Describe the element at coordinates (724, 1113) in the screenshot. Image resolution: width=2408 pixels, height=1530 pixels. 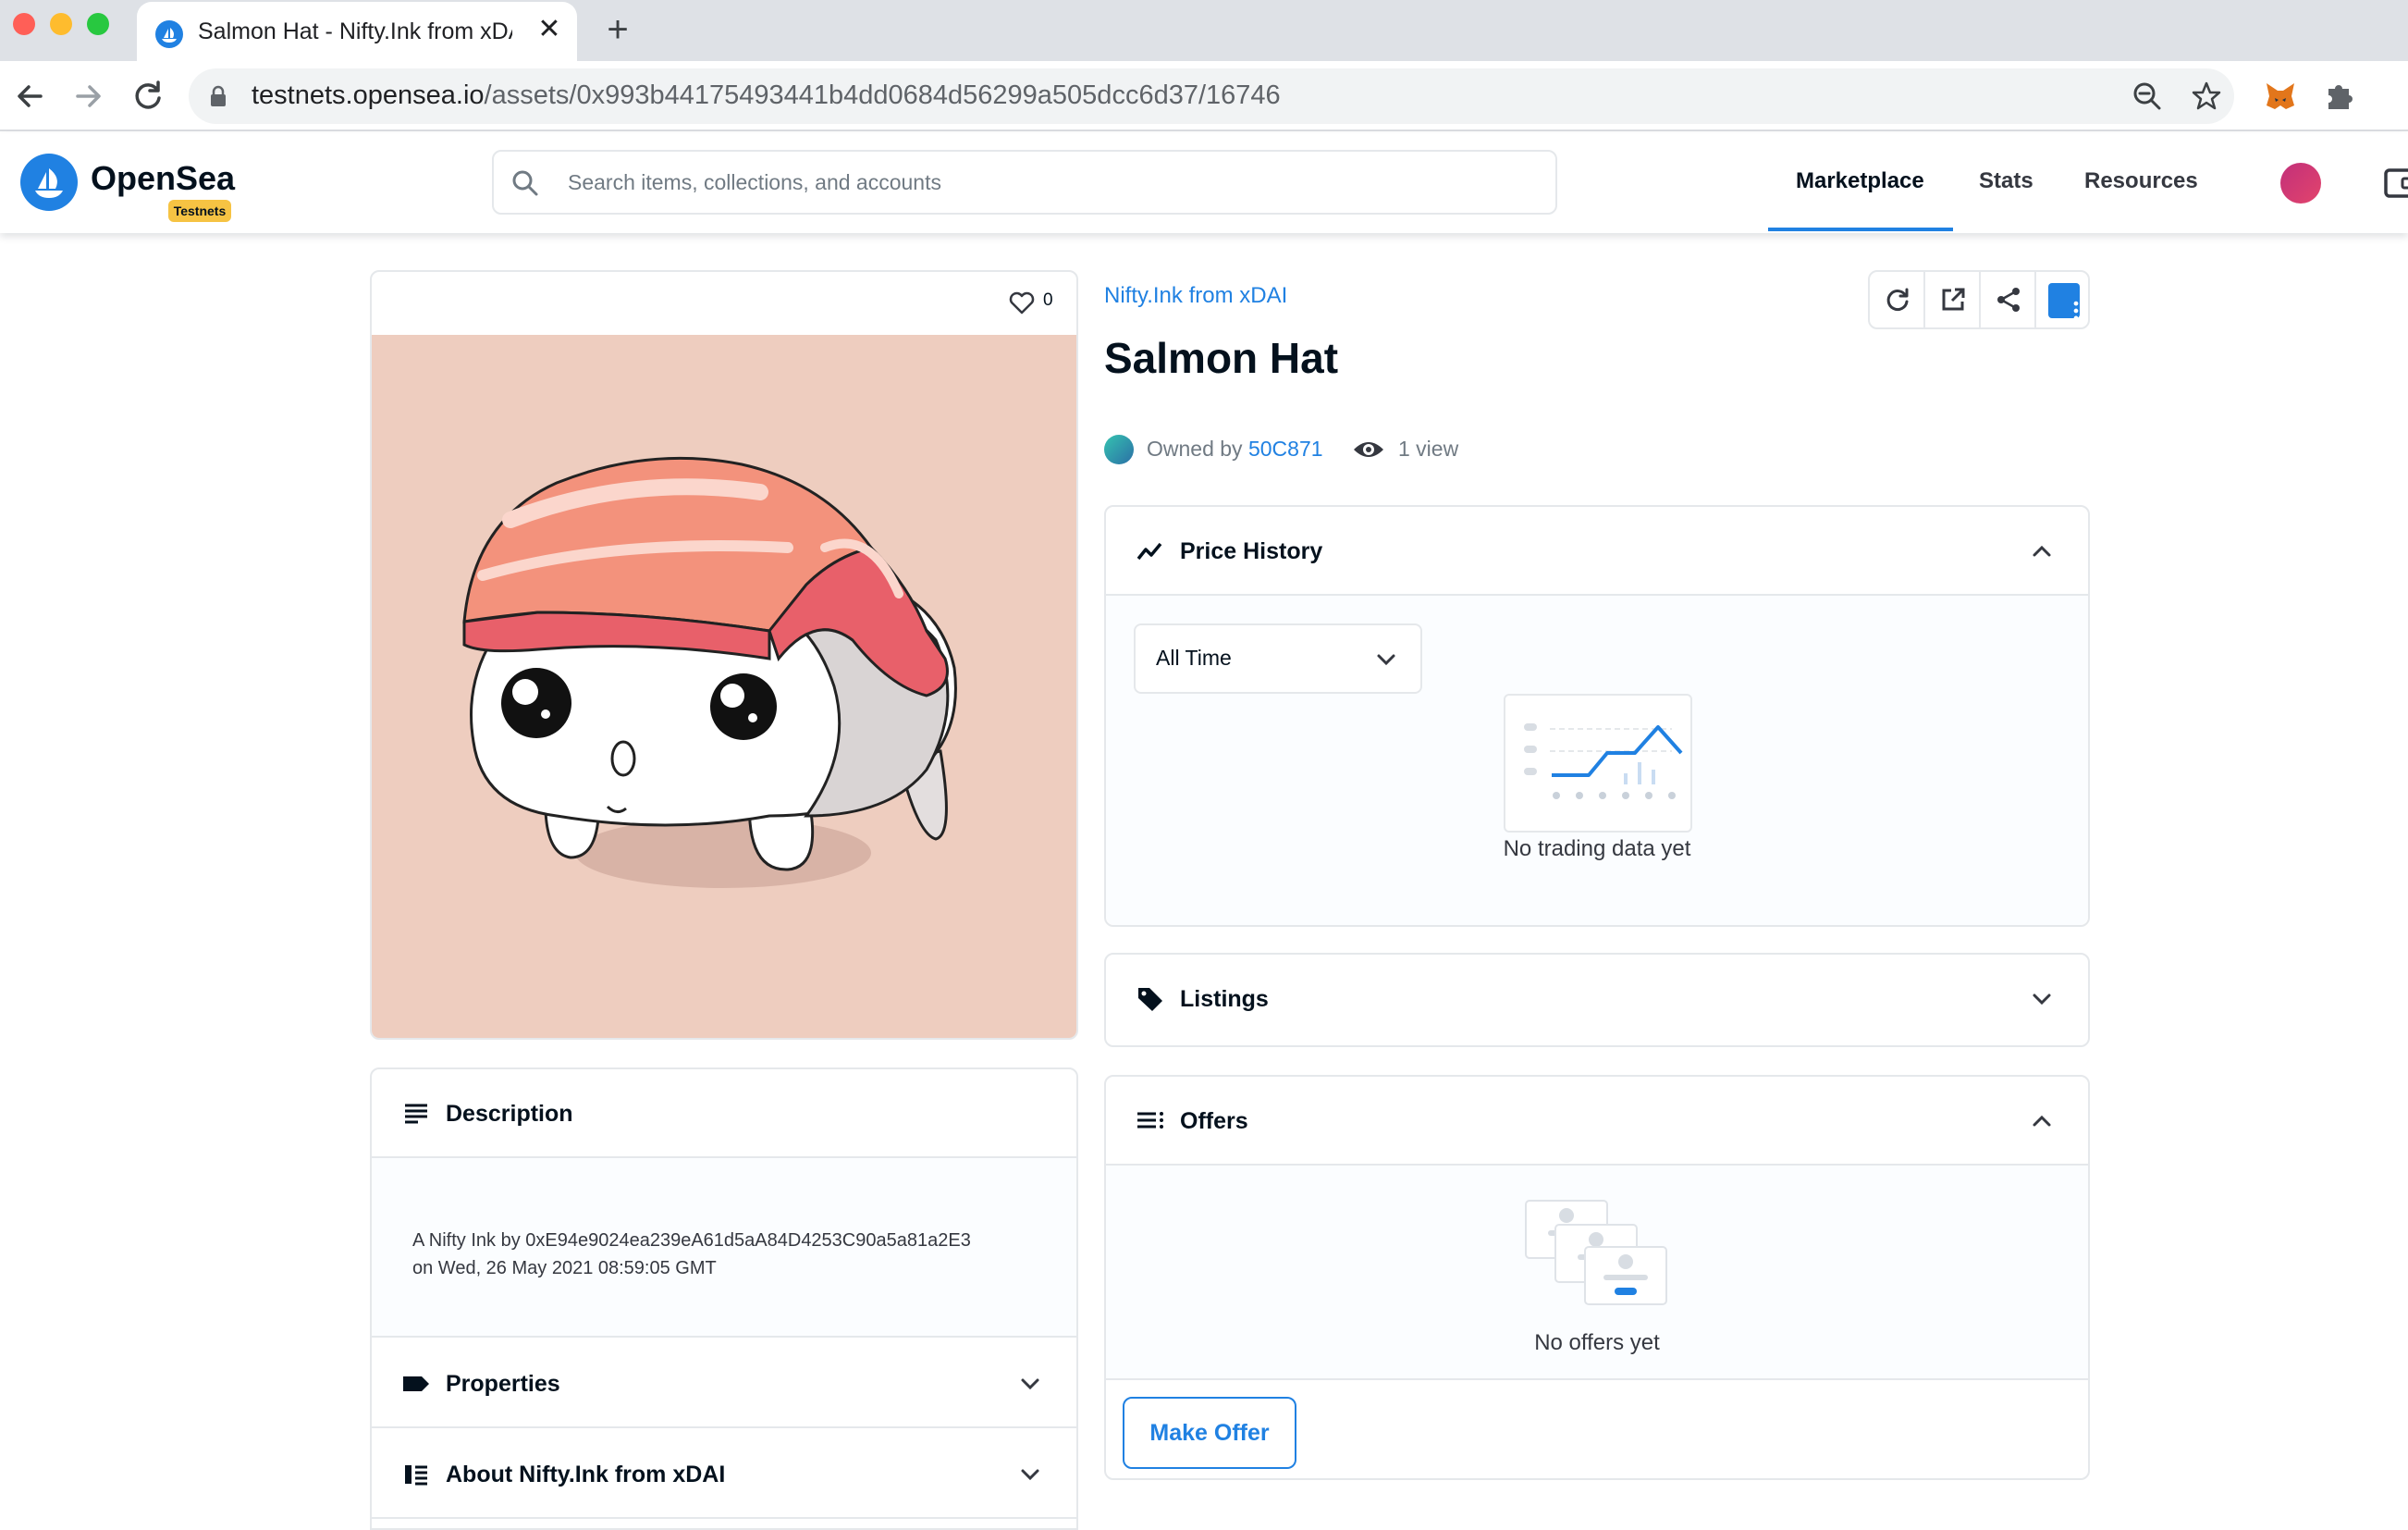
I see `description-header: Description` at that location.